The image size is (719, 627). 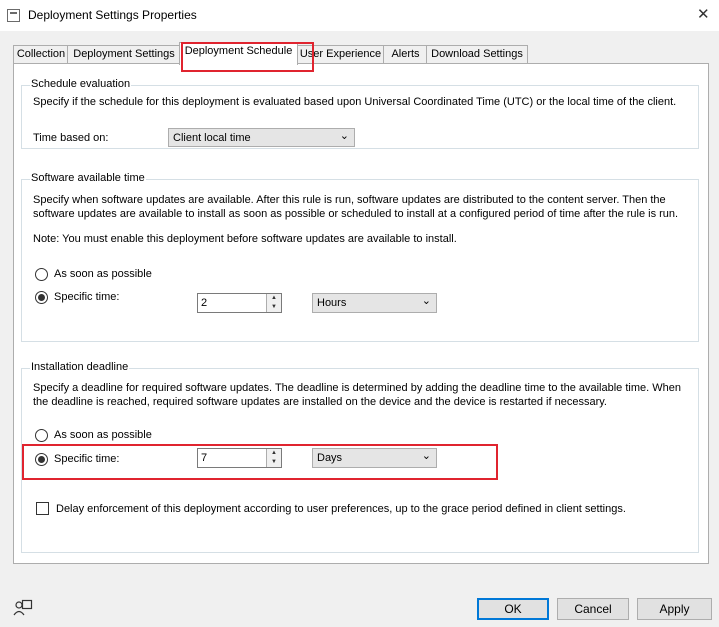 What do you see at coordinates (593, 609) in the screenshot?
I see `cancel-button: Cancel` at bounding box center [593, 609].